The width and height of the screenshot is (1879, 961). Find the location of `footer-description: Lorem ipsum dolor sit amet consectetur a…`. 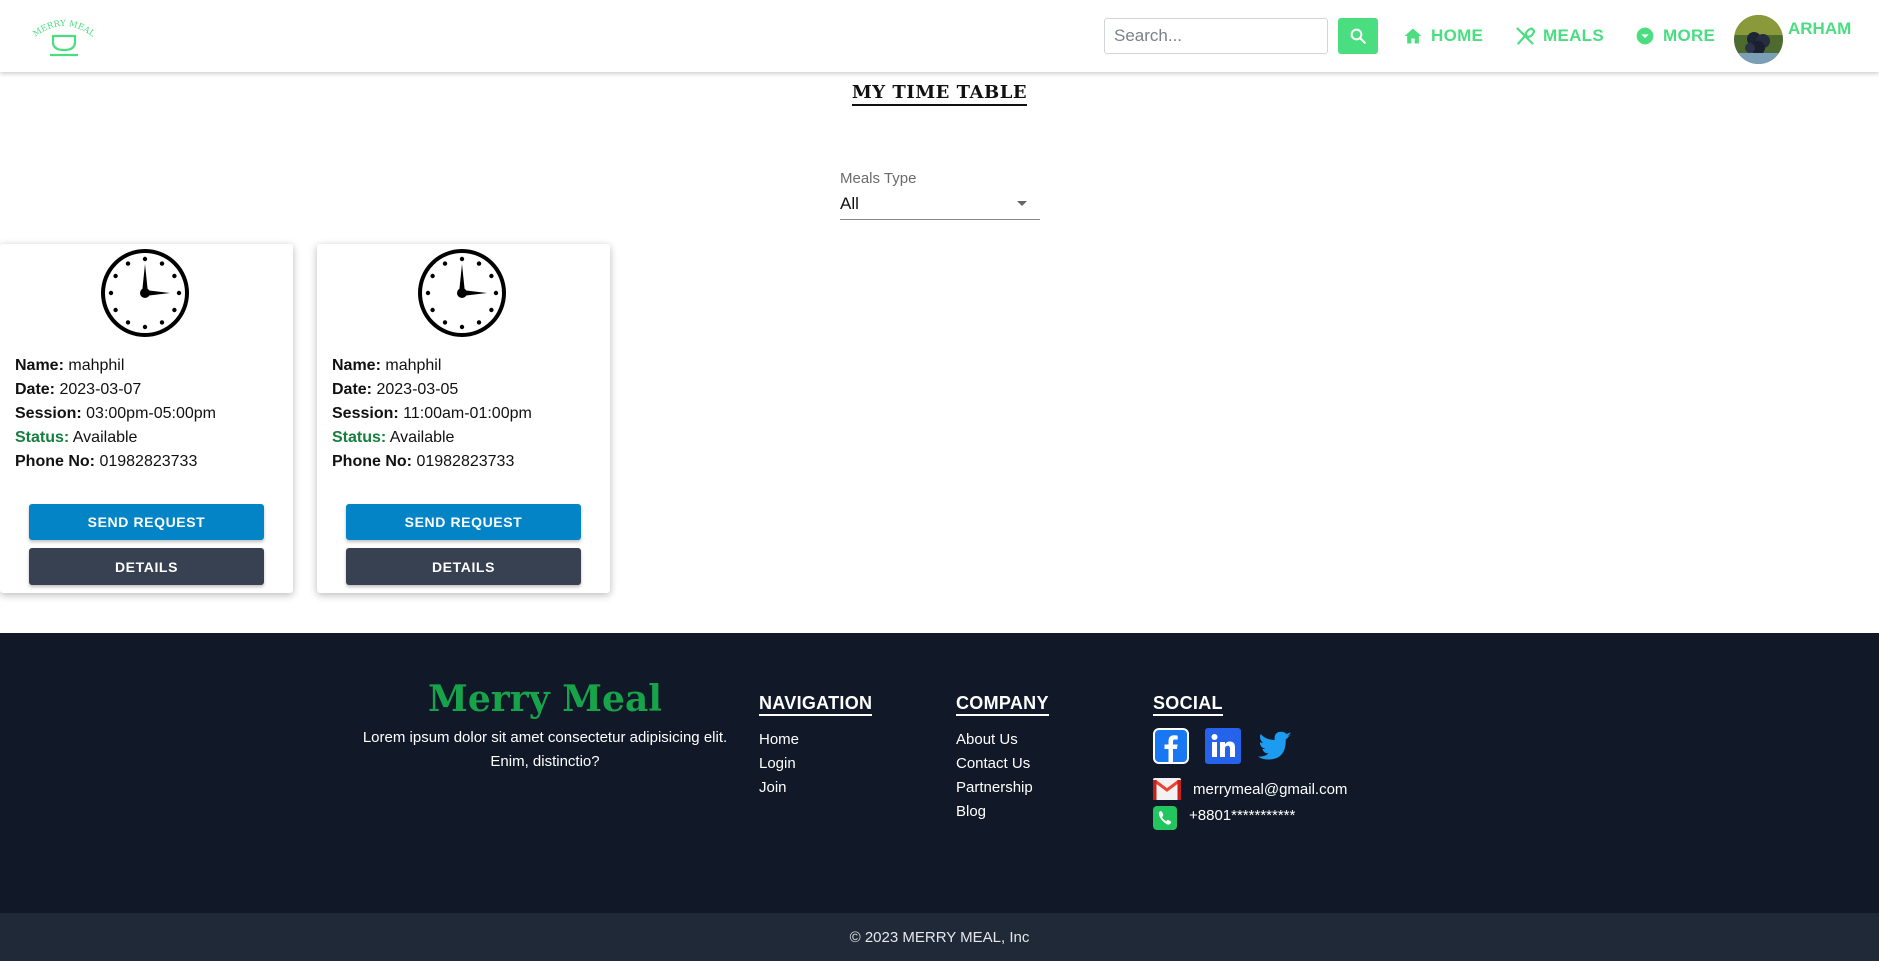

footer-description: Lorem ipsum dolor sit amet consectetur a… is located at coordinates (545, 749).